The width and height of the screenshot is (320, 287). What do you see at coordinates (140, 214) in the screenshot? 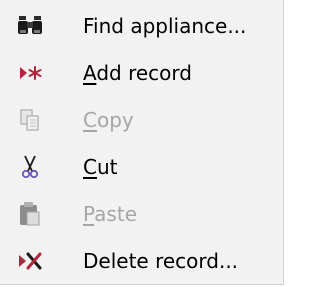
I see `menu-item-paste: Paste` at bounding box center [140, 214].